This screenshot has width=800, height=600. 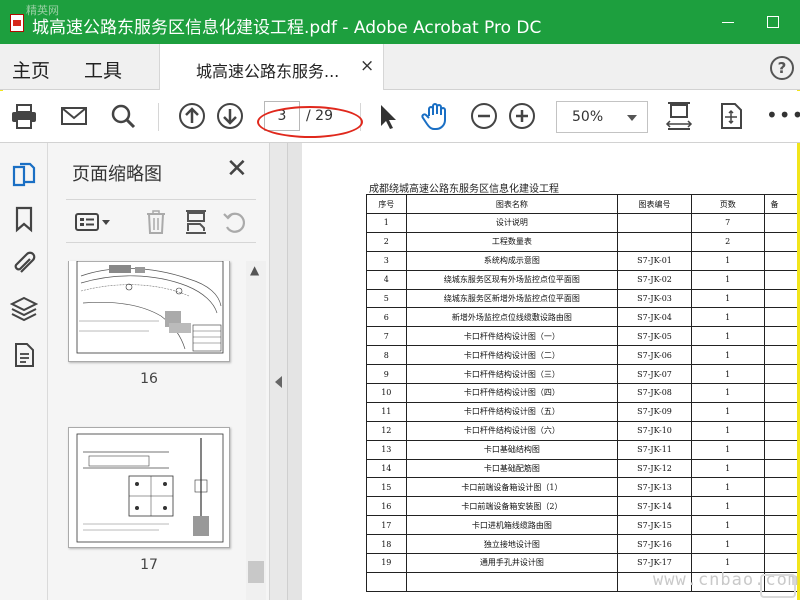 What do you see at coordinates (24, 175) in the screenshot?
I see `page-thumbnails-icon` at bounding box center [24, 175].